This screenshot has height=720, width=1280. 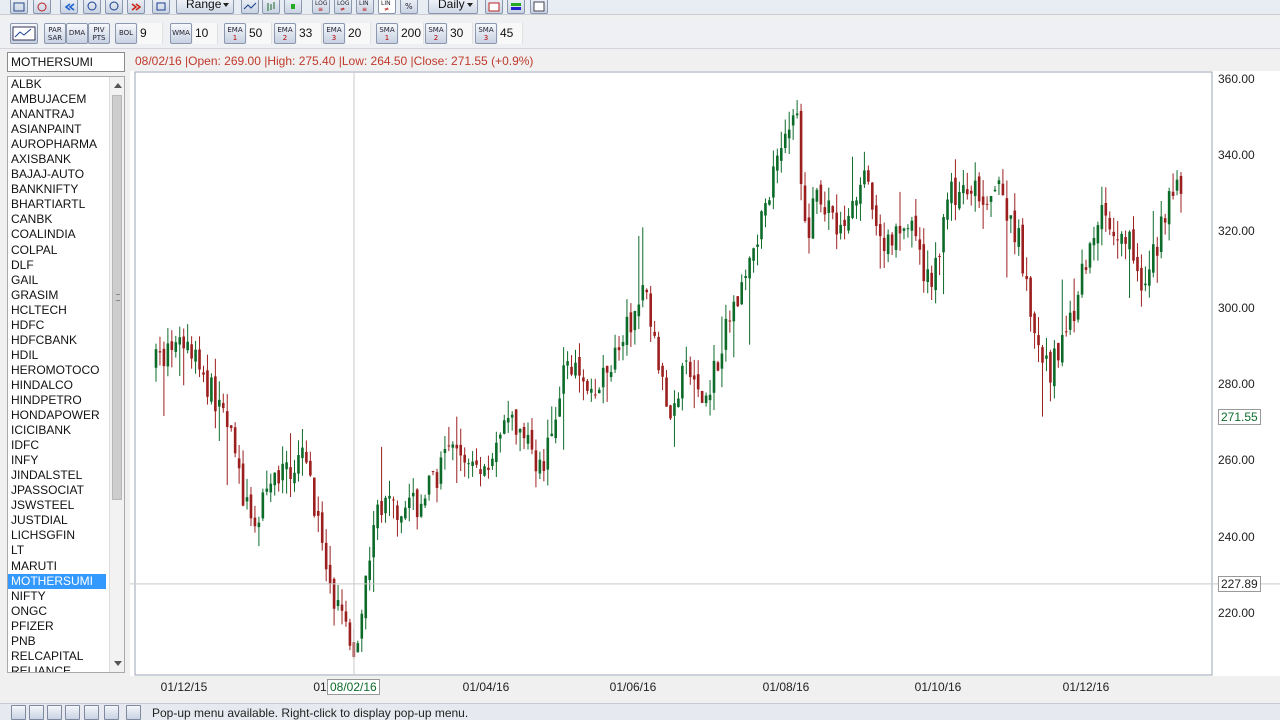 What do you see at coordinates (320, 687) in the screenshot?
I see `time-tick: 01` at bounding box center [320, 687].